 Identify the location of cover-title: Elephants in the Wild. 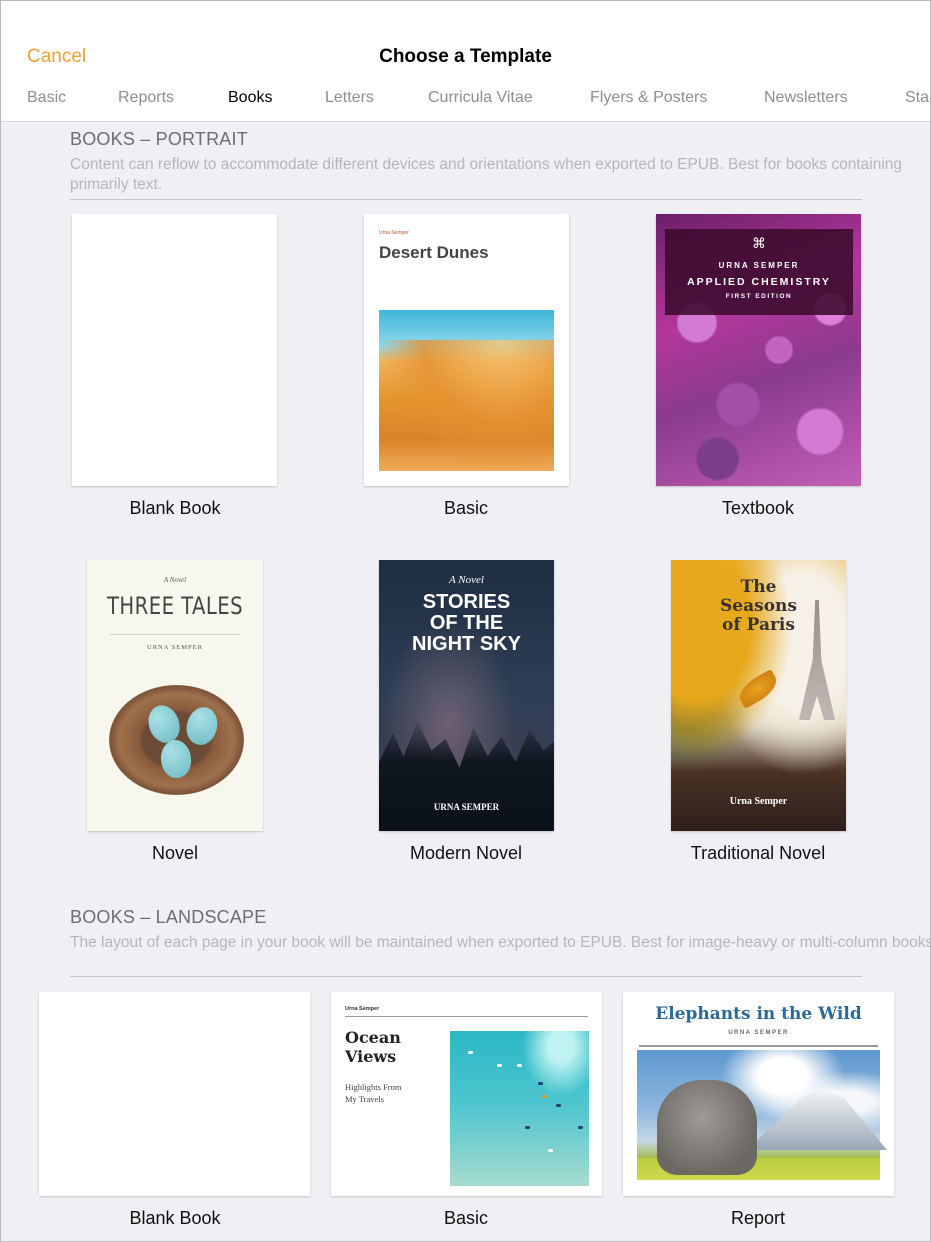
(758, 1014).